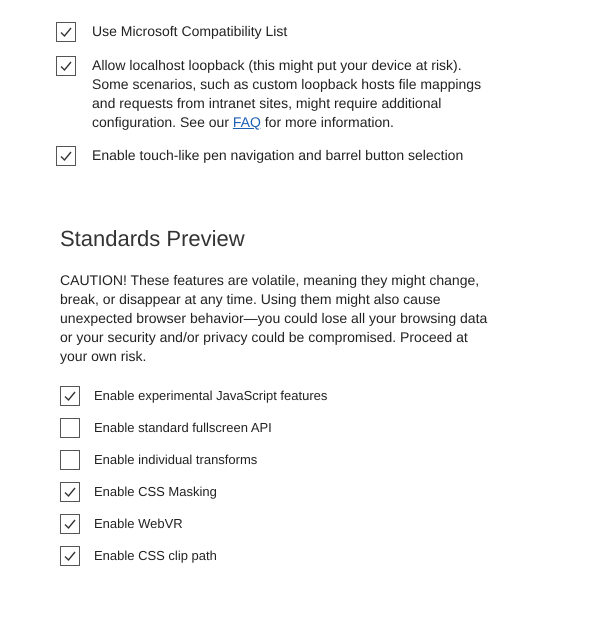  Describe the element at coordinates (138, 524) in the screenshot. I see `option-label: Enable WebVR` at that location.